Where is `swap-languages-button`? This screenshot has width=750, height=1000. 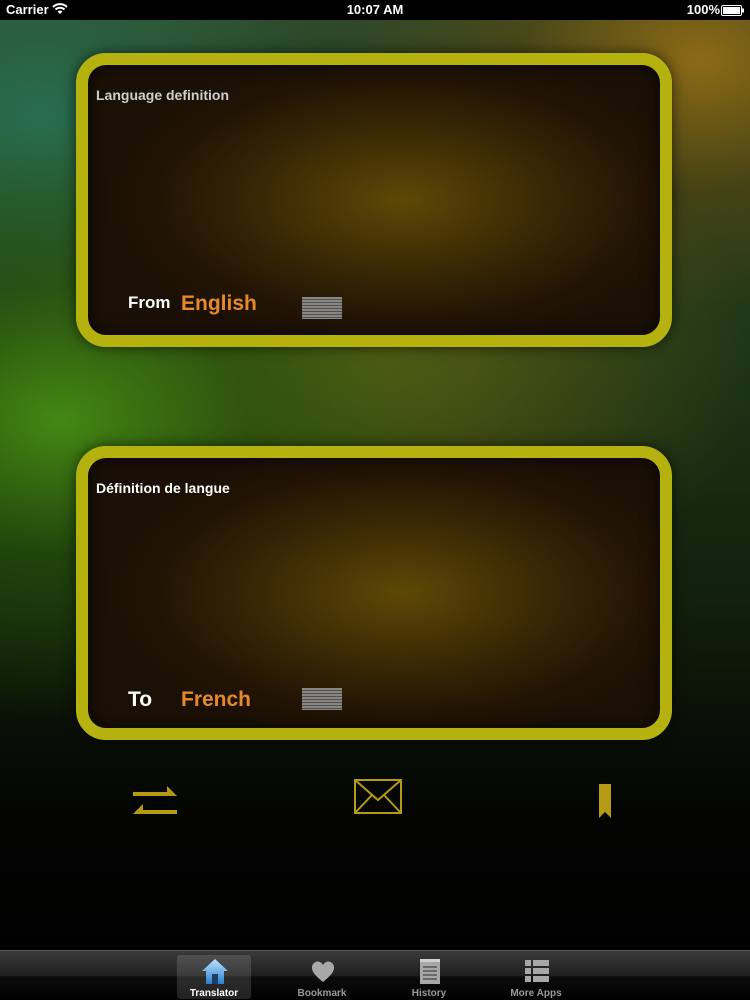 swap-languages-button is located at coordinates (157, 800).